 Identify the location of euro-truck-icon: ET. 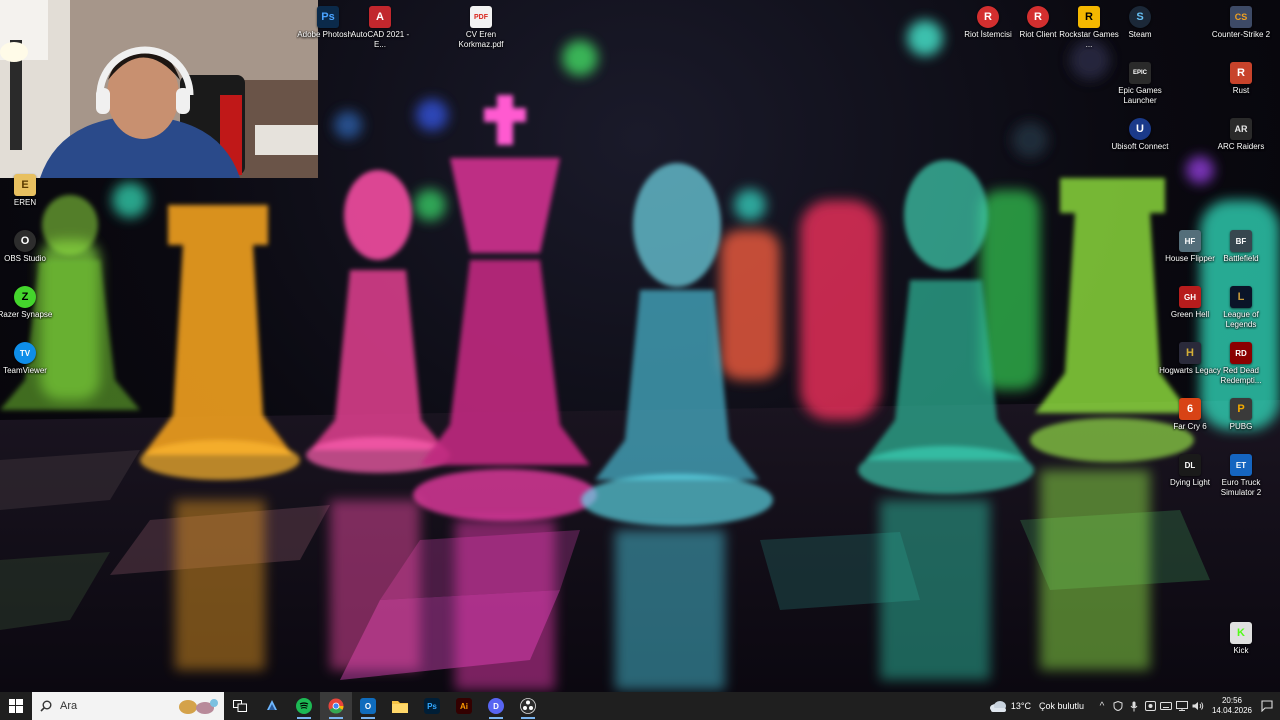
(1241, 465).